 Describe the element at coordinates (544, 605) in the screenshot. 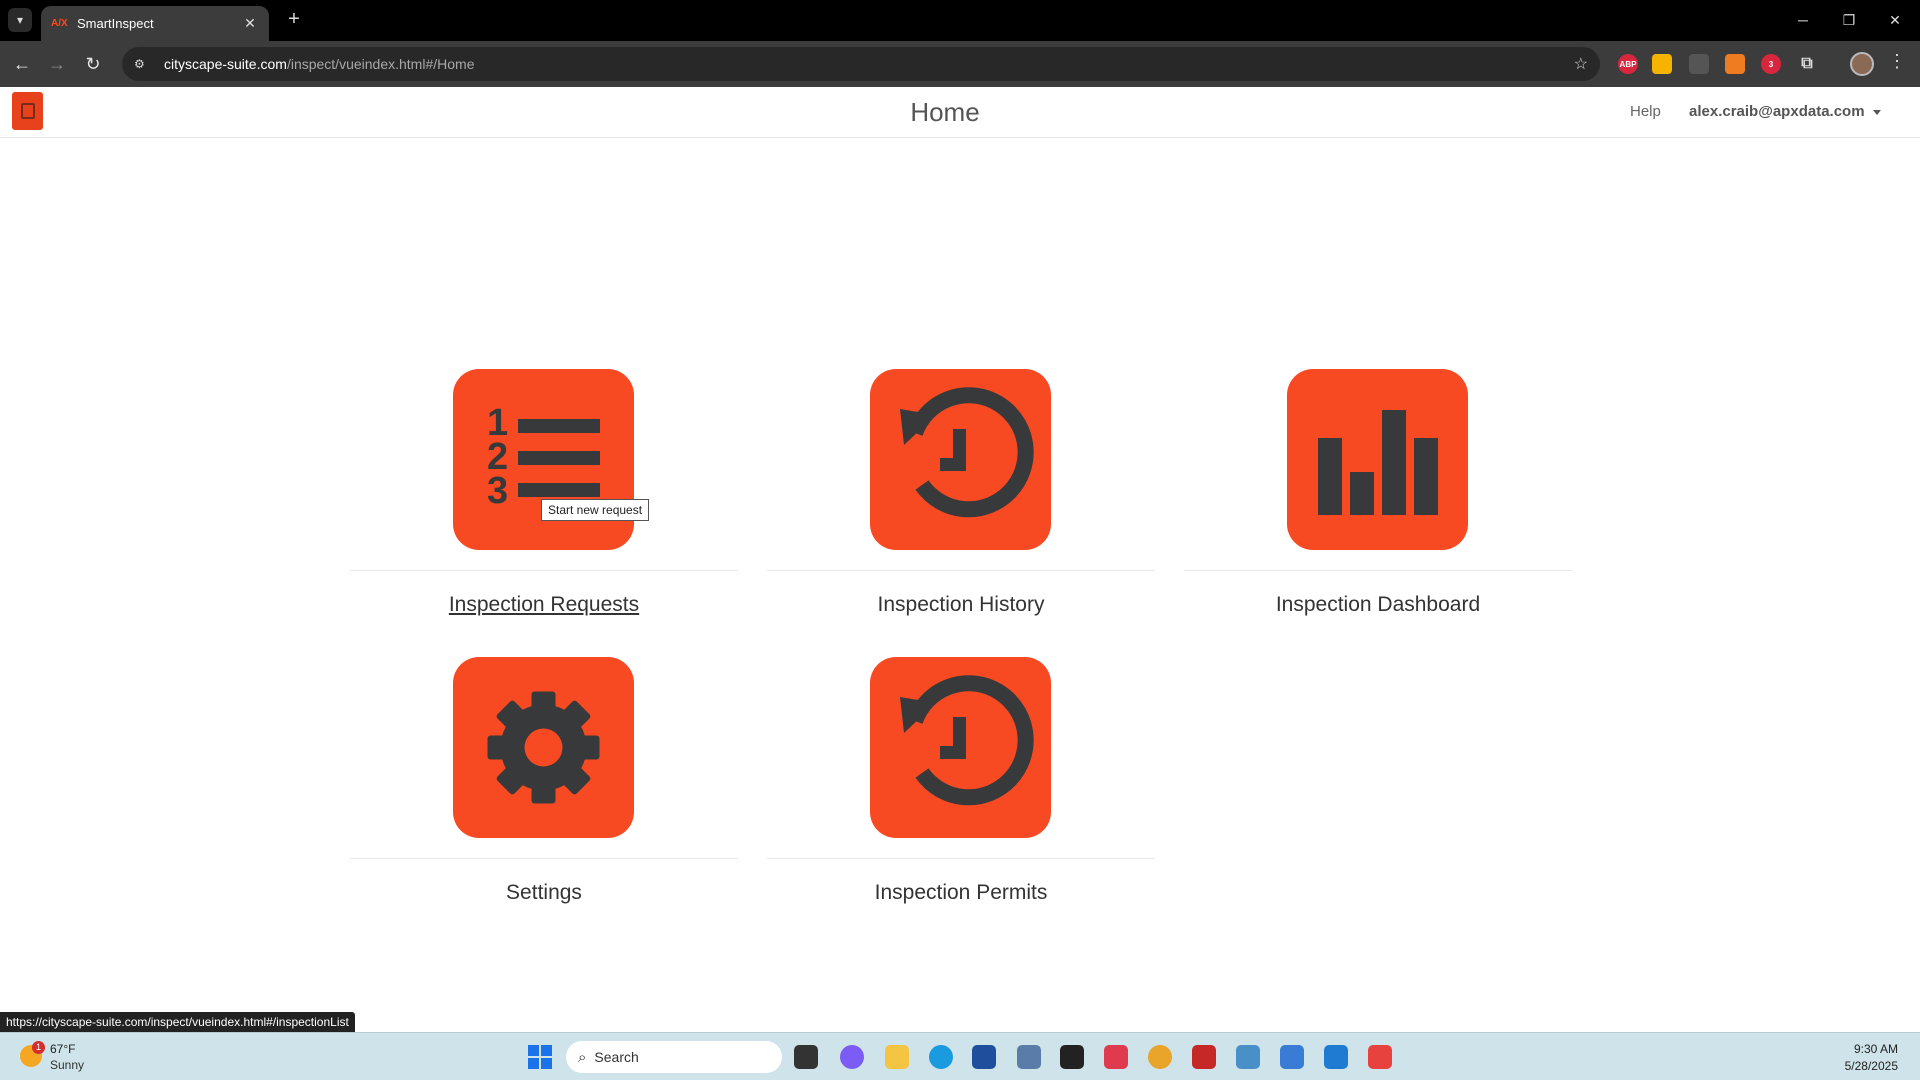

I see `tile-label: Inspection Requests` at that location.